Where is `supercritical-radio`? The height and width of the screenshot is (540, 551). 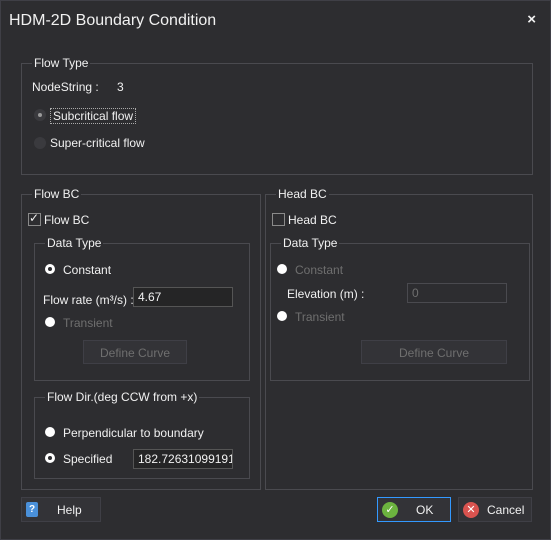 supercritical-radio is located at coordinates (40, 143).